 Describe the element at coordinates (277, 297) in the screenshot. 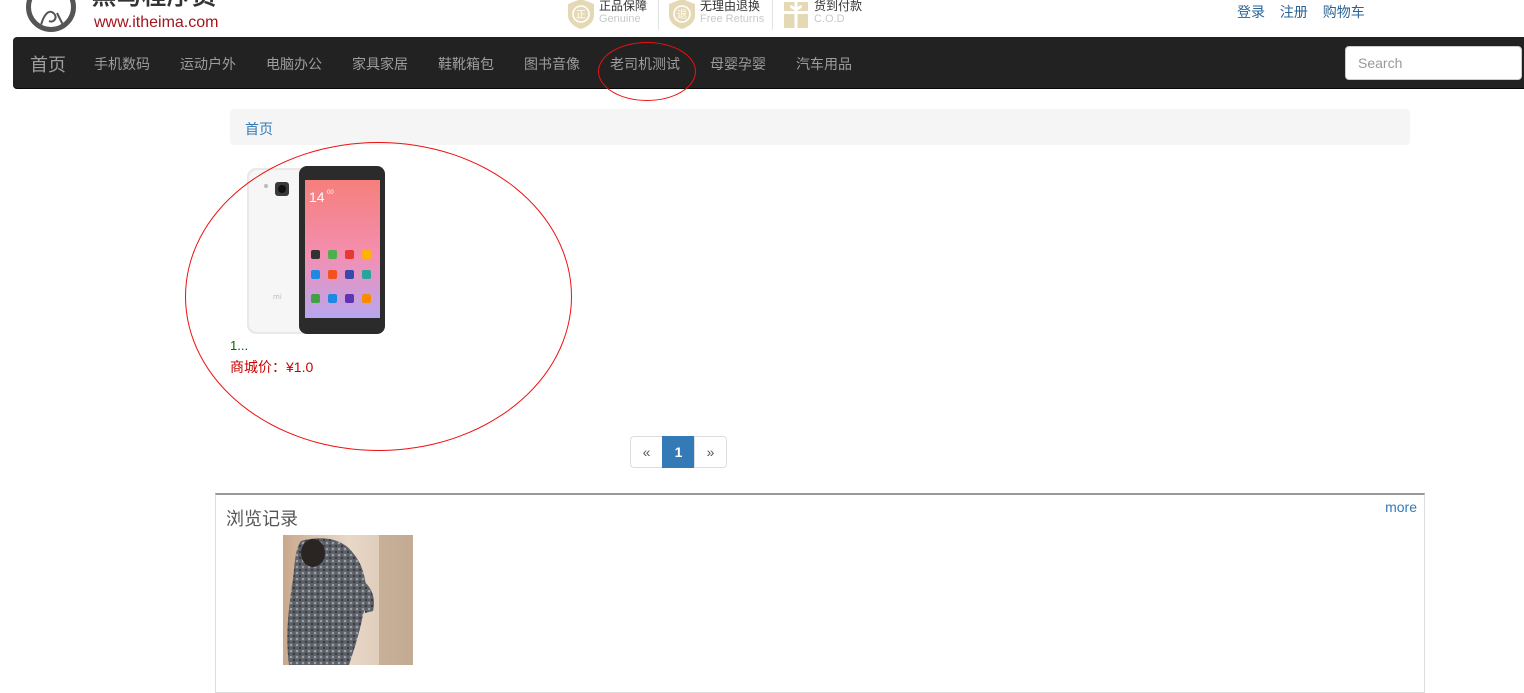

I see `svg-text: mi` at that location.